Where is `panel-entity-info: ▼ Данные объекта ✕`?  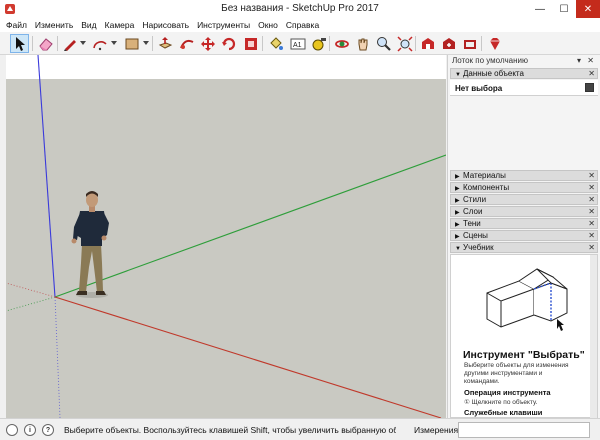 panel-entity-info: ▼ Данные объекта ✕ is located at coordinates (524, 73).